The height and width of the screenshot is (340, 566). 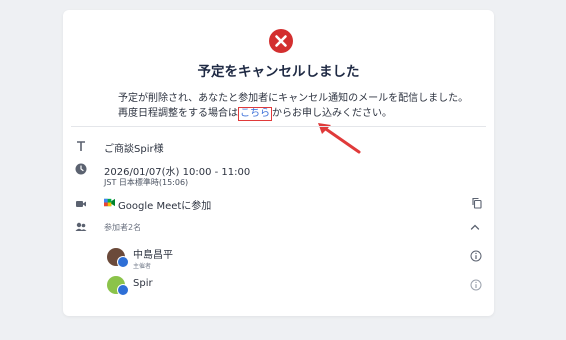 What do you see at coordinates (278, 72) in the screenshot?
I see `page-title: 予定をキャンセルしました` at bounding box center [278, 72].